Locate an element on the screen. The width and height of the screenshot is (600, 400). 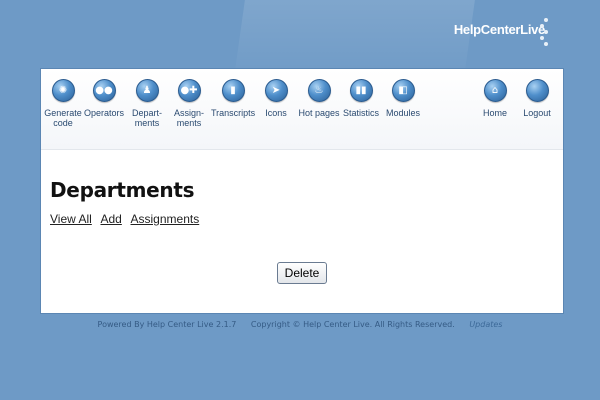
cursor-icon: ➤ is located at coordinates (276, 90).